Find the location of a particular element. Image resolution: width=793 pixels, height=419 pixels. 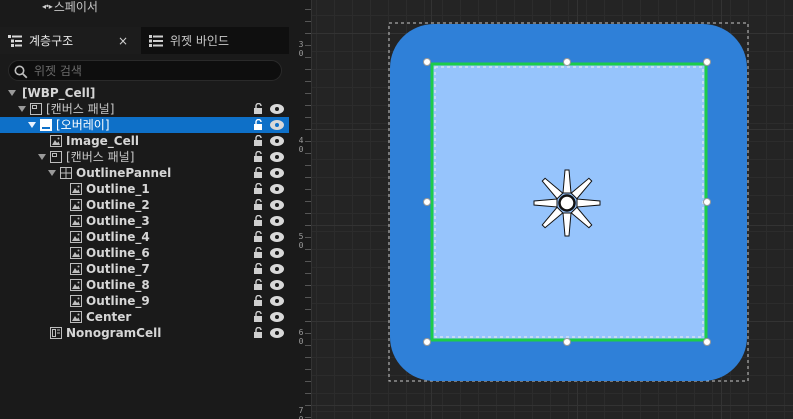

search-box is located at coordinates (145, 70).